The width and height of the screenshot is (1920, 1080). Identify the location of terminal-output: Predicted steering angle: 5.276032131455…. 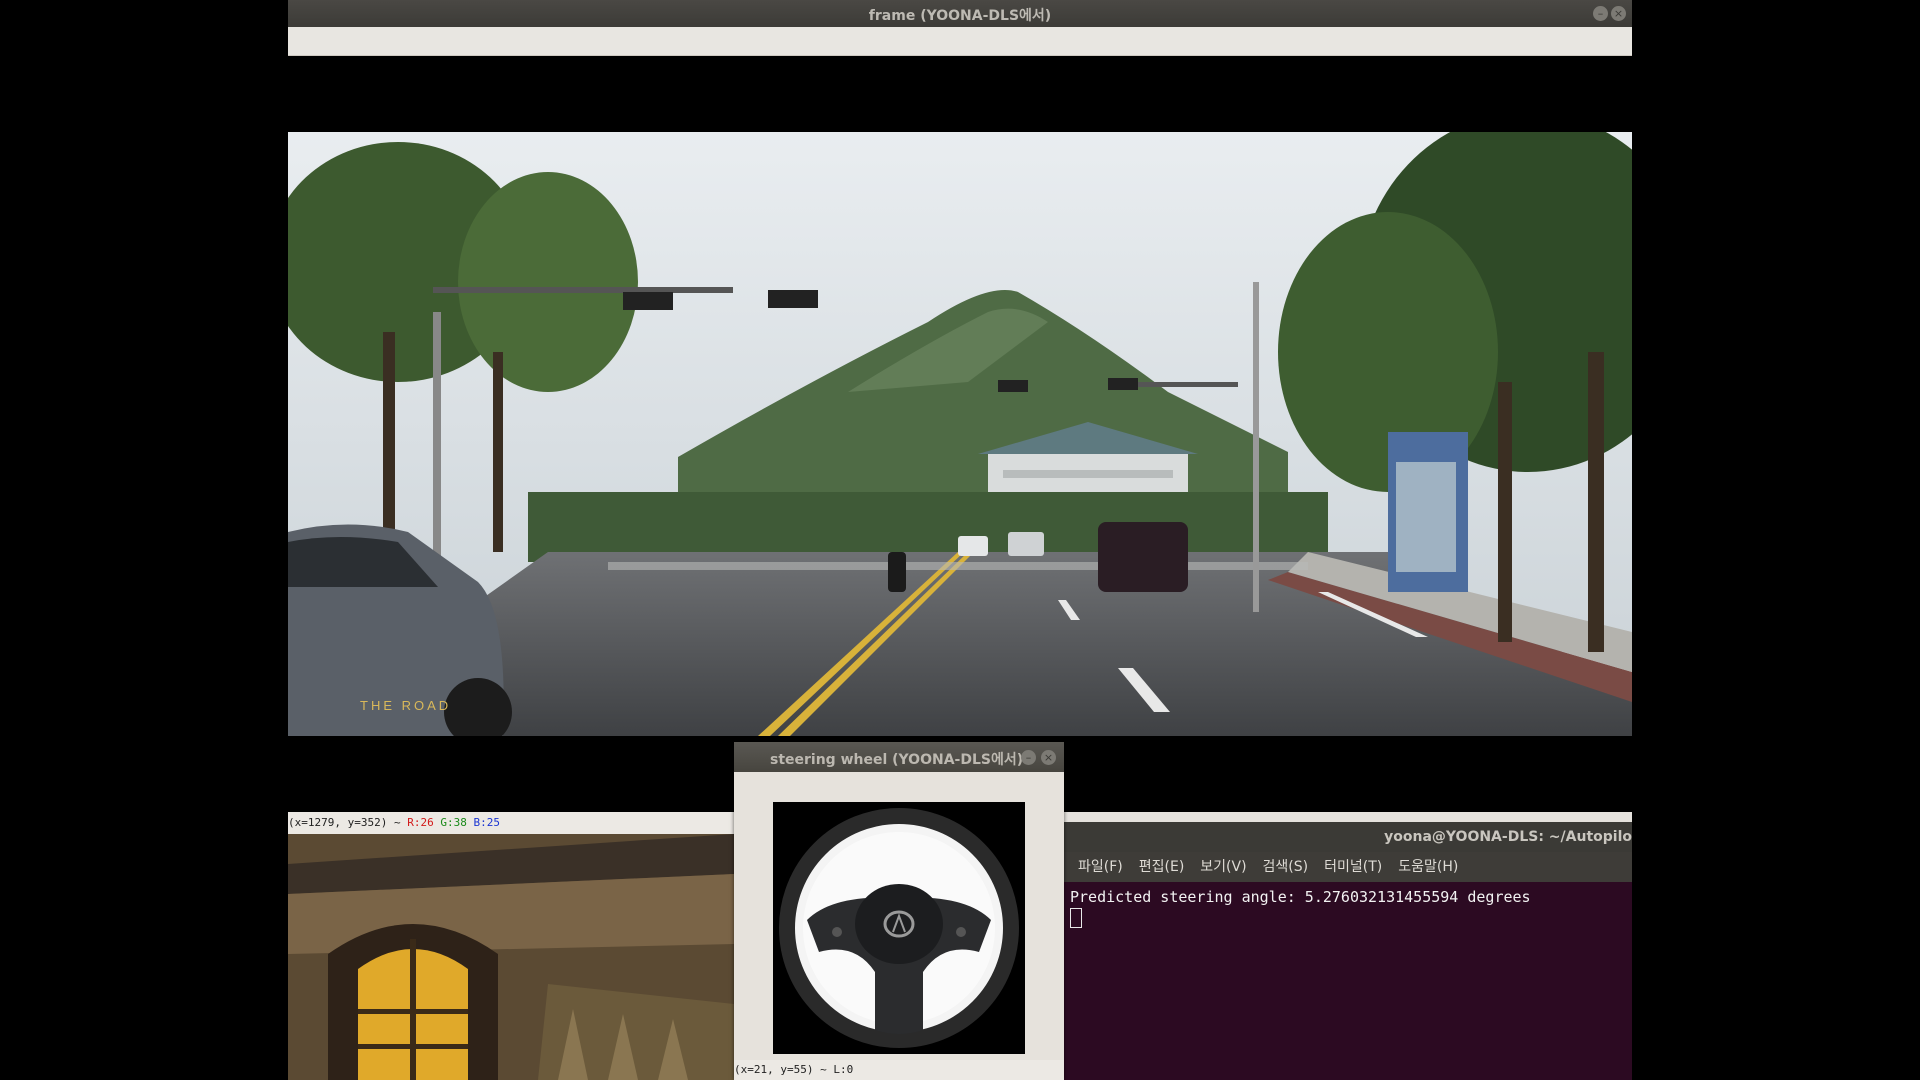
(1348, 981).